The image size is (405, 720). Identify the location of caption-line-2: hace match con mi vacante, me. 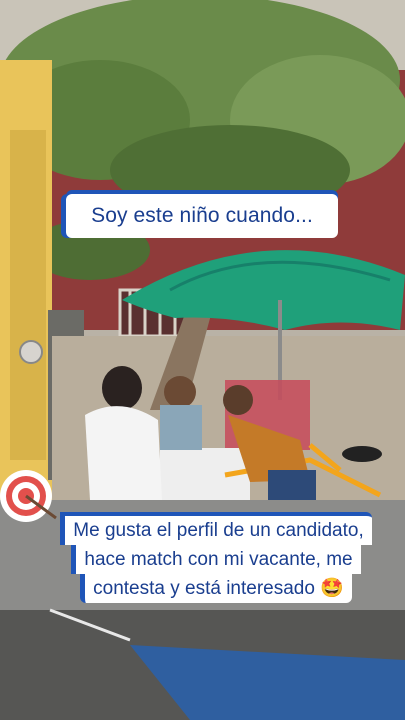
(216, 559).